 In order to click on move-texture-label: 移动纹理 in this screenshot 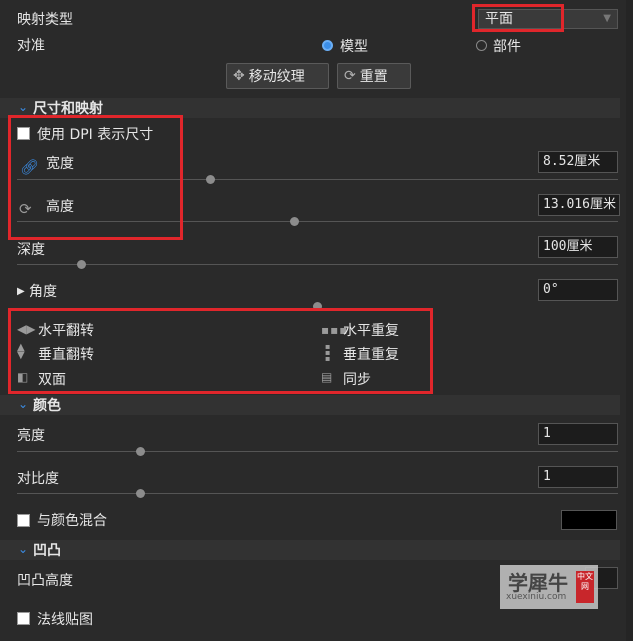, I will do `click(276, 77)`.